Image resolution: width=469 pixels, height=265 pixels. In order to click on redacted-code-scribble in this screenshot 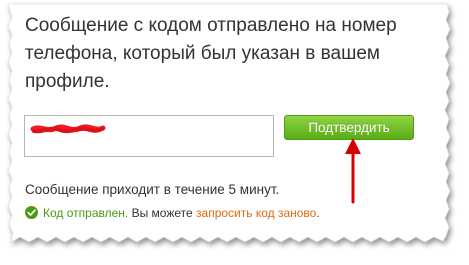, I will do `click(68, 129)`.